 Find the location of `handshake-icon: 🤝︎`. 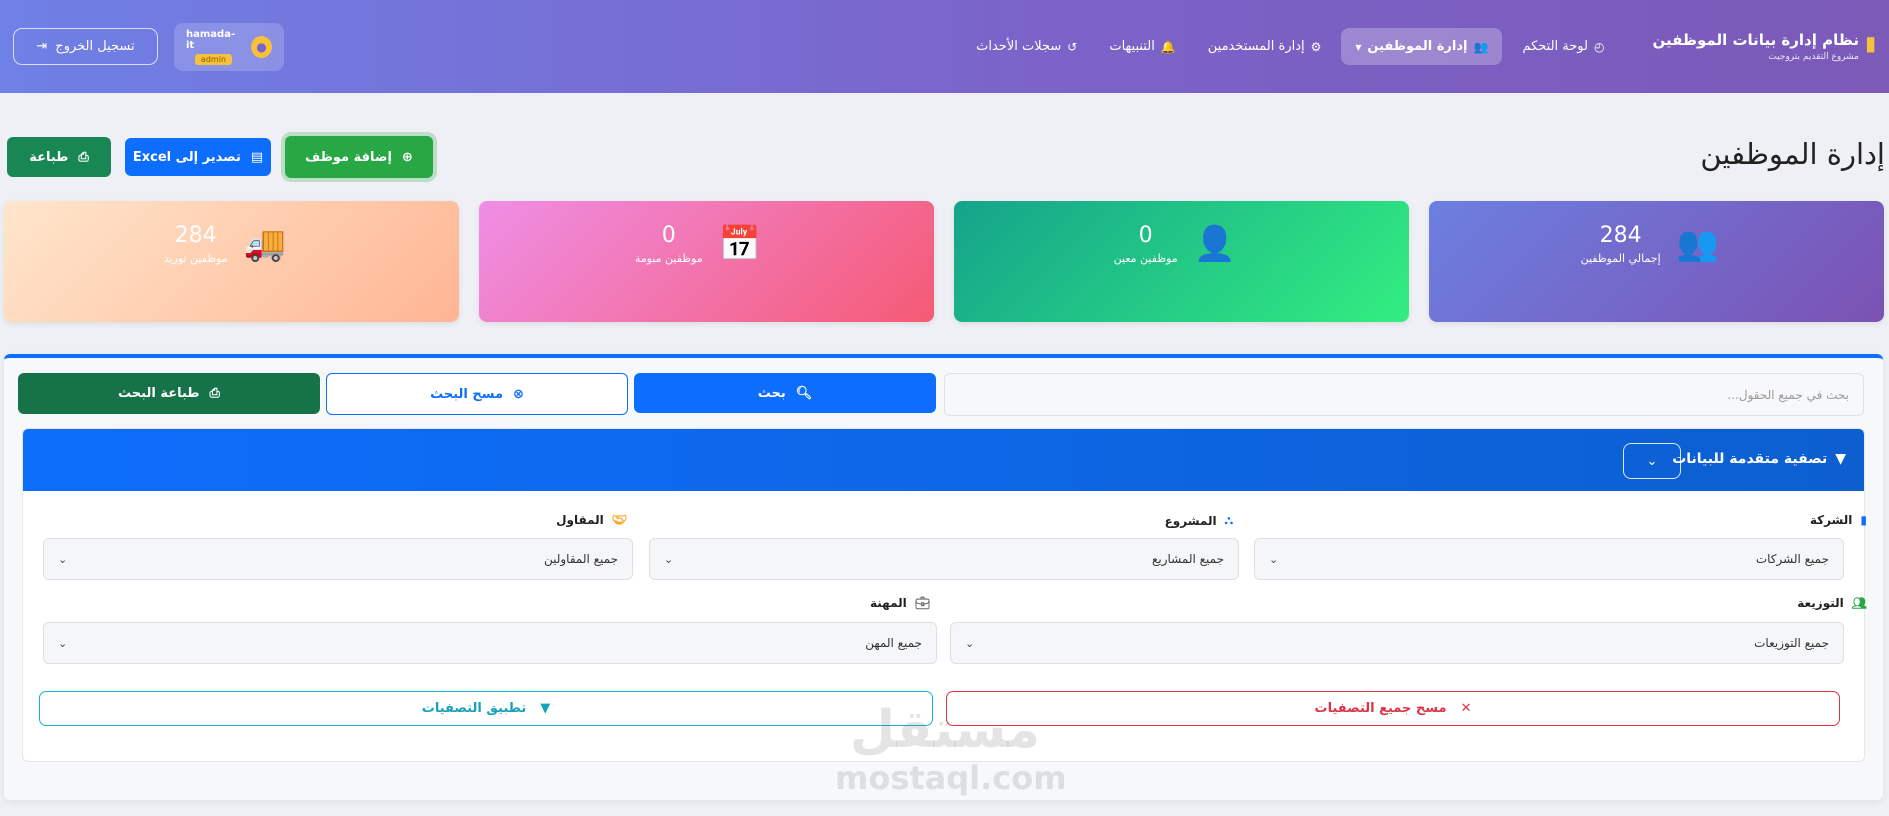

handshake-icon: 🤝︎ is located at coordinates (619, 520).